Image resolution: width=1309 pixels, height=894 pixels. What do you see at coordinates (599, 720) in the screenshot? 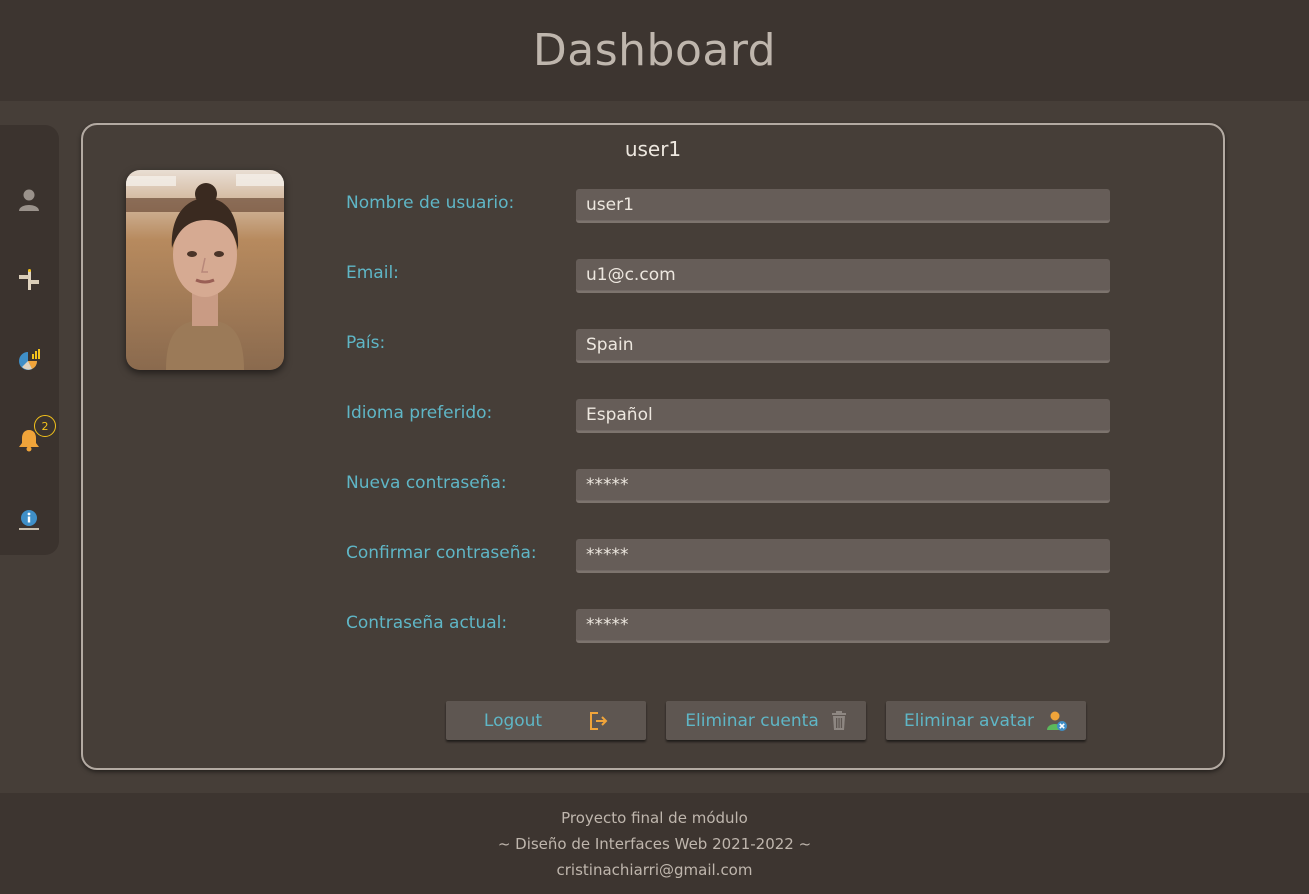
I see `logout-icon` at bounding box center [599, 720].